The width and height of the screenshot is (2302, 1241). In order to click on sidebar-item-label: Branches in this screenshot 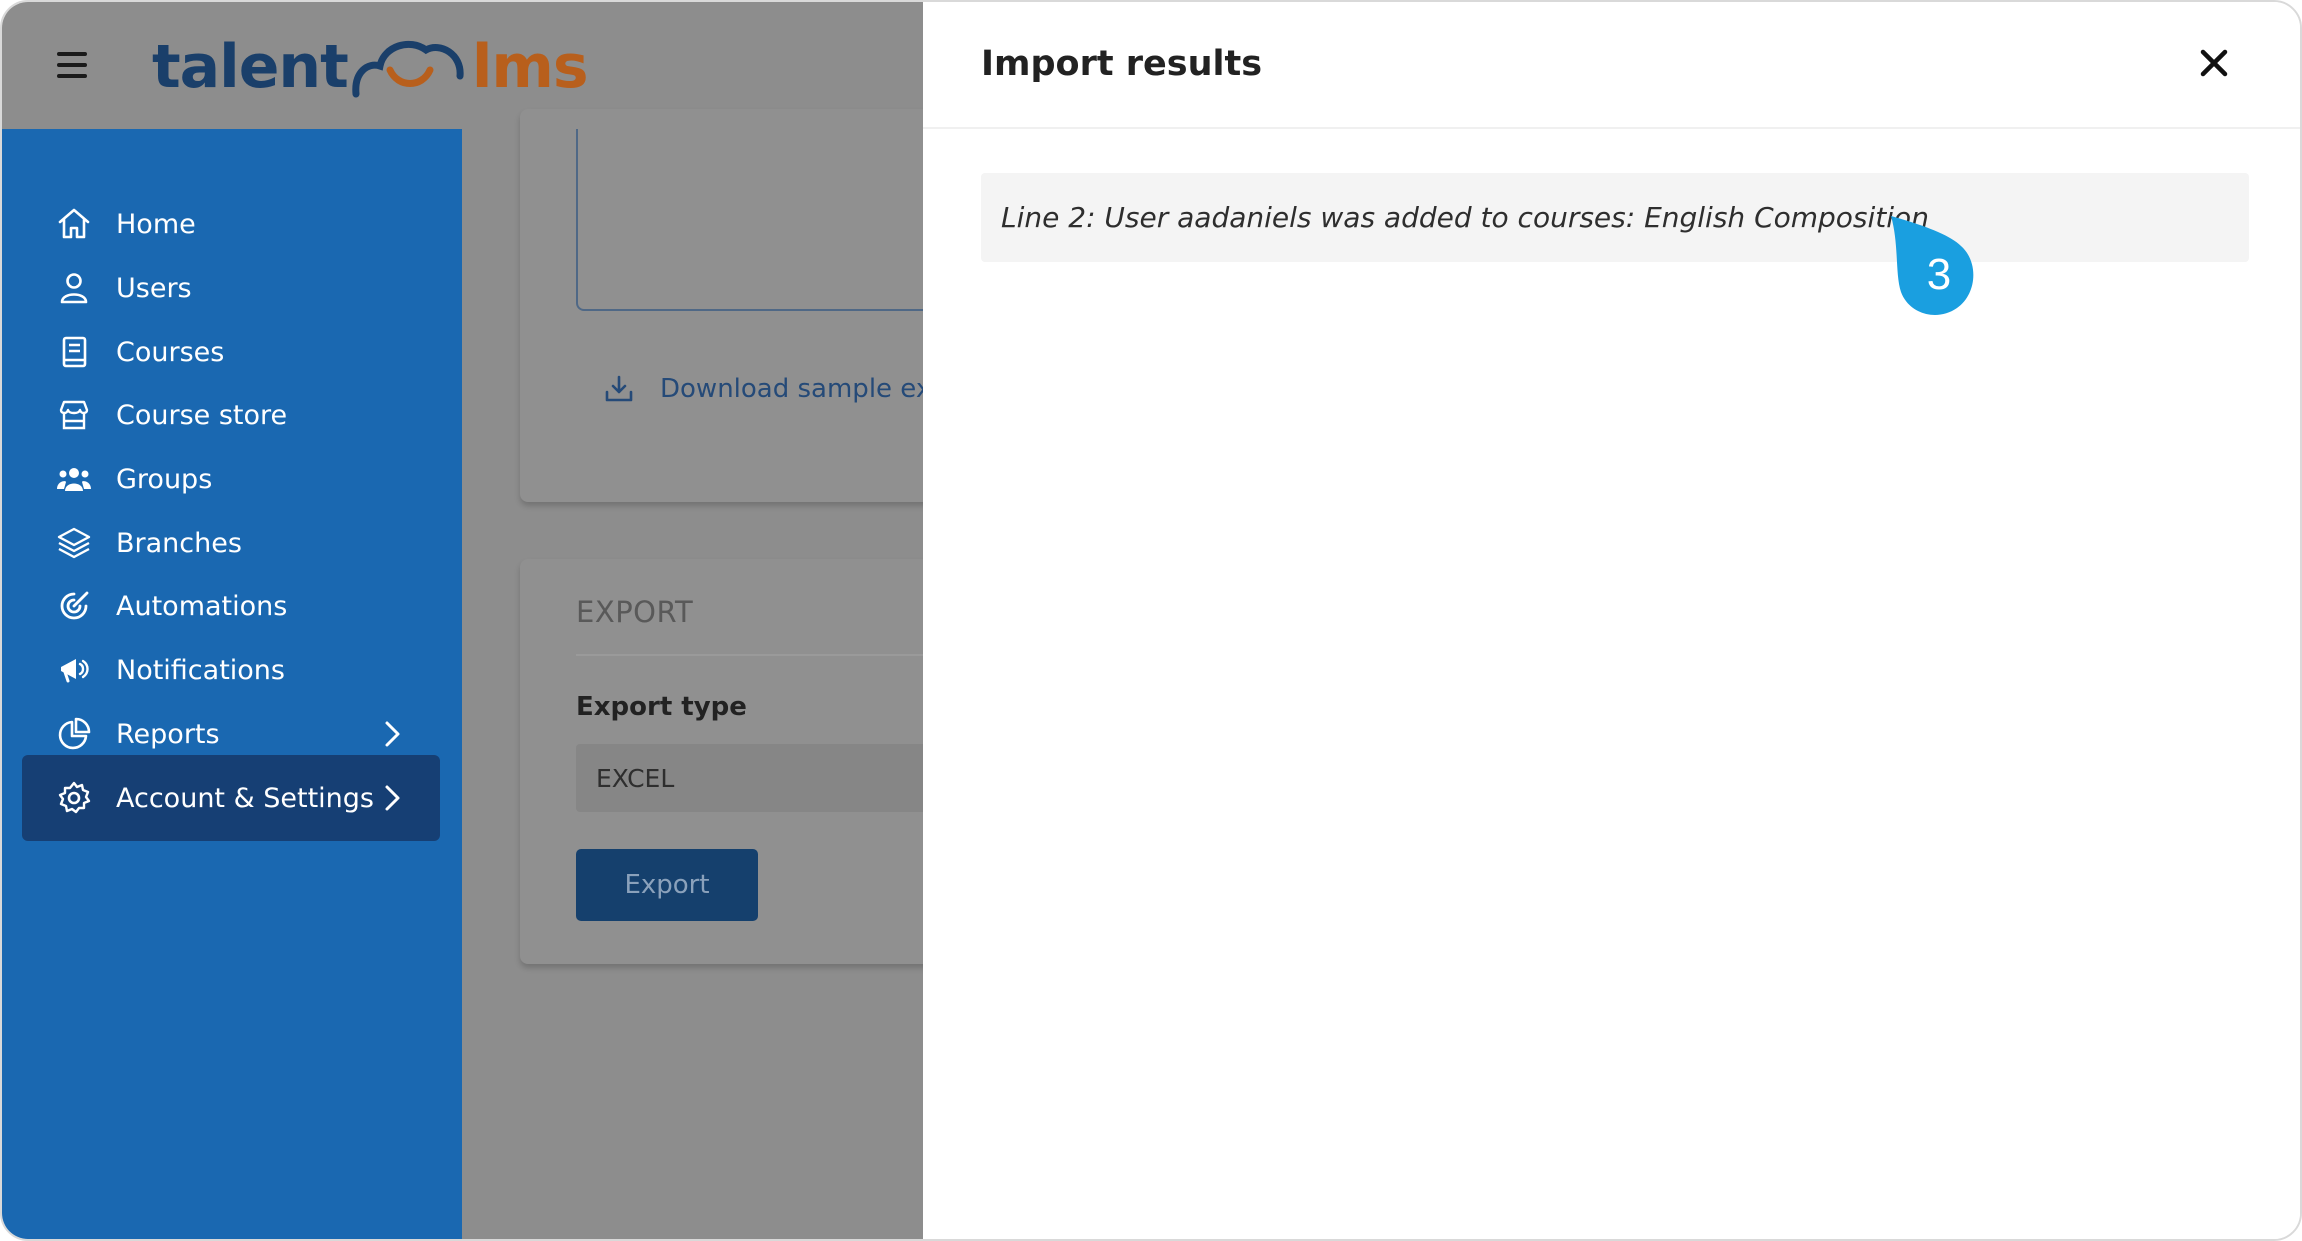, I will do `click(179, 543)`.